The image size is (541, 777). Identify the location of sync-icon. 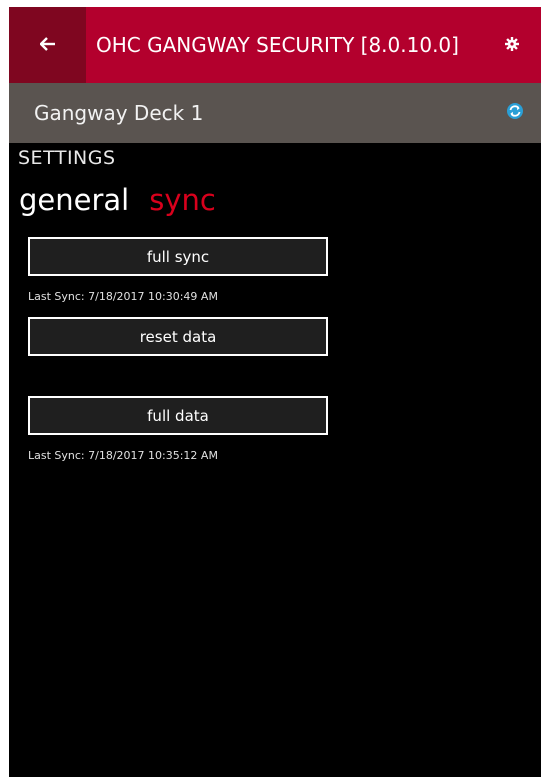
(515, 113).